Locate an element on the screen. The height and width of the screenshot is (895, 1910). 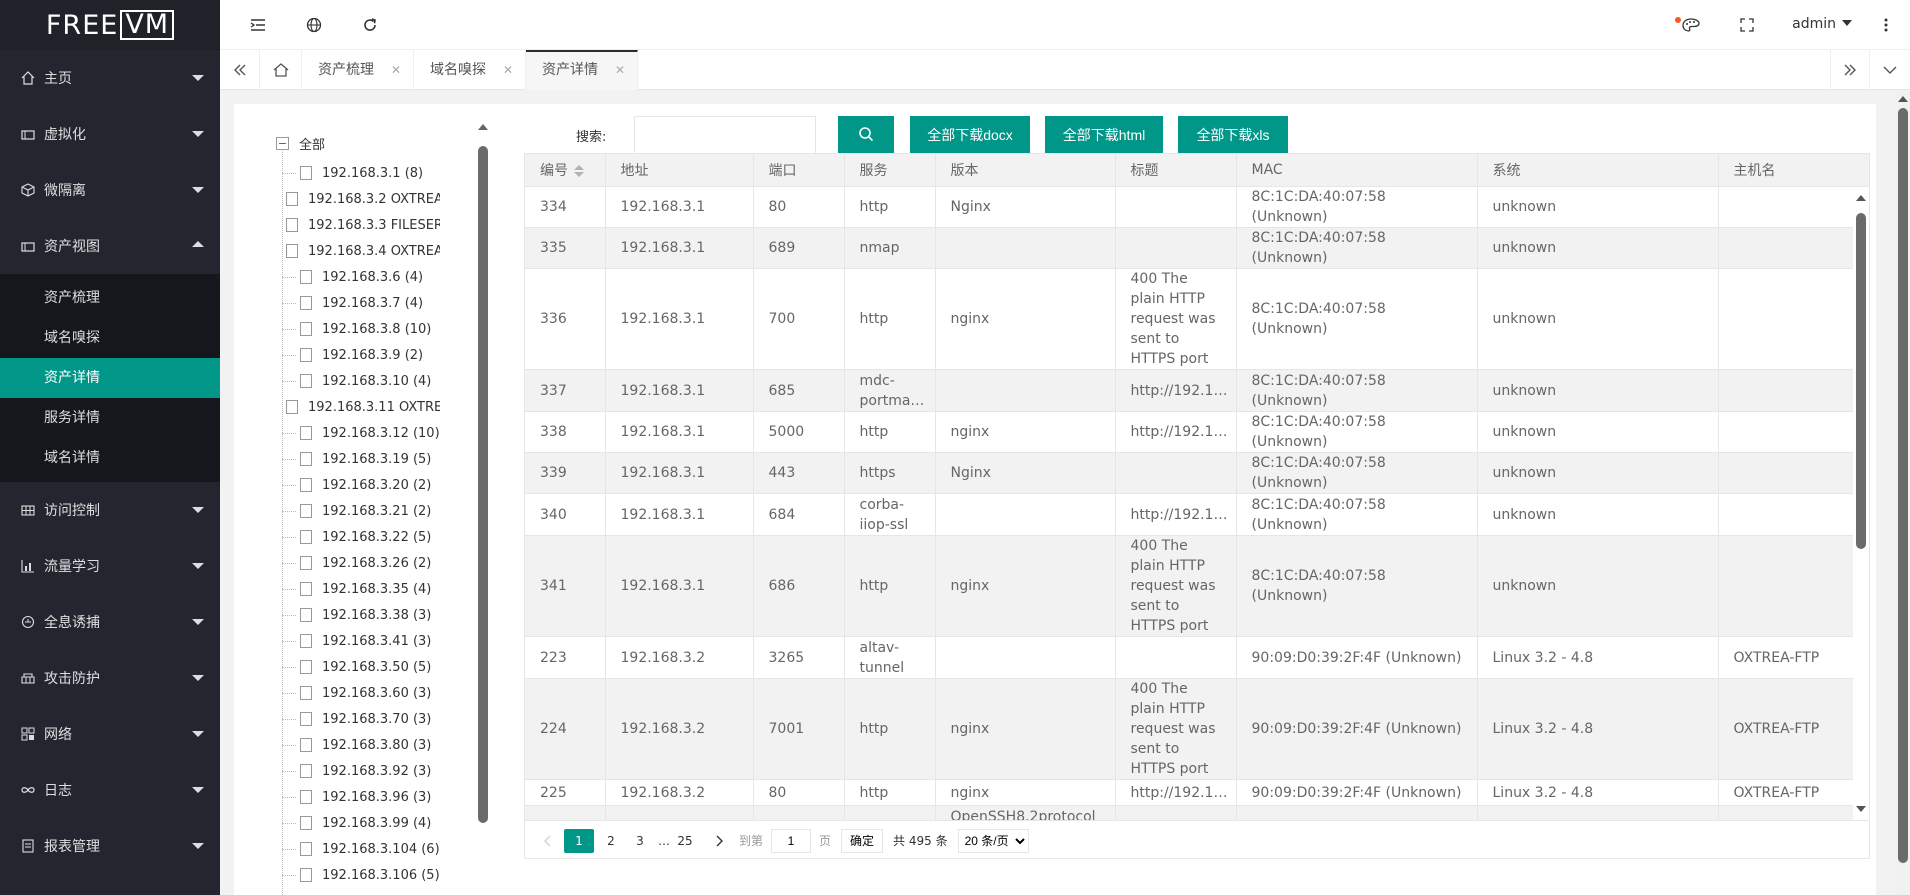
tree-node: 192.168.3.2 OXTREA-F is located at coordinates (361, 199).